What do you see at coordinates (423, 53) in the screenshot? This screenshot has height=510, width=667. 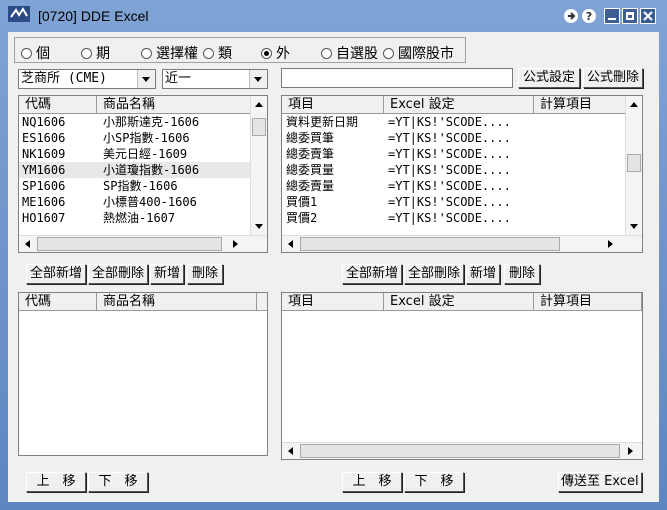 I see `radio-global-stocks: 國際股市` at bounding box center [423, 53].